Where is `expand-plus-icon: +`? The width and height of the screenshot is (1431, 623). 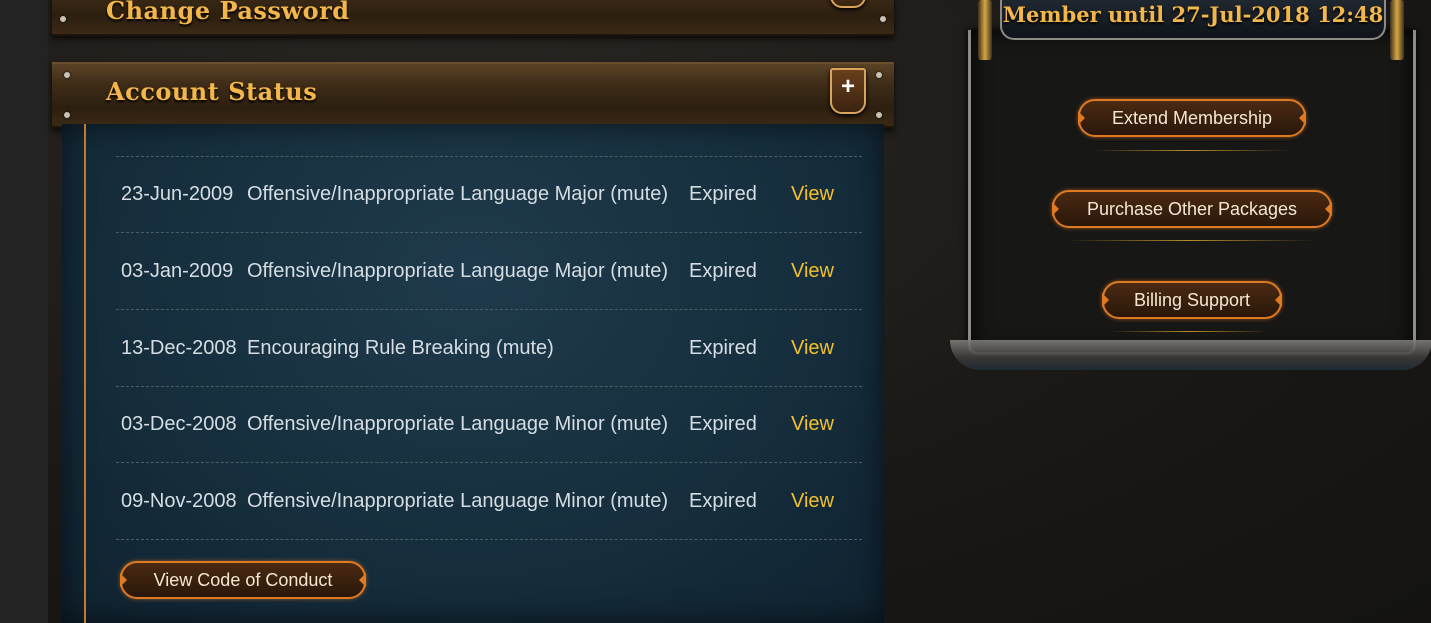
expand-plus-icon: + is located at coordinates (848, 91).